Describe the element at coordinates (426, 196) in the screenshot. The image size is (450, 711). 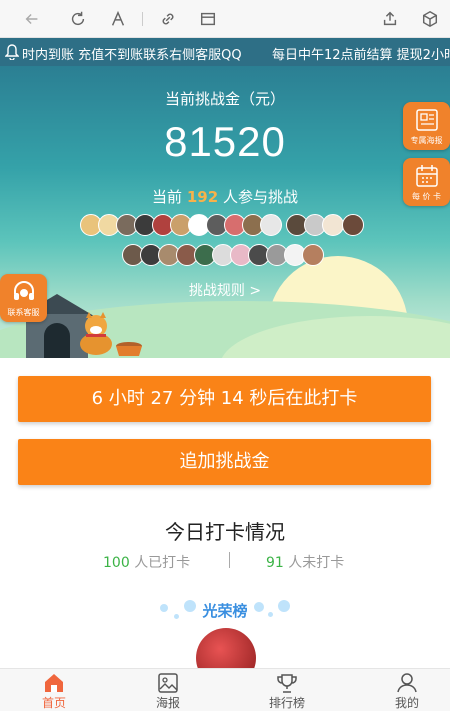
I see `calendar-float-label: 每 价 卡` at that location.